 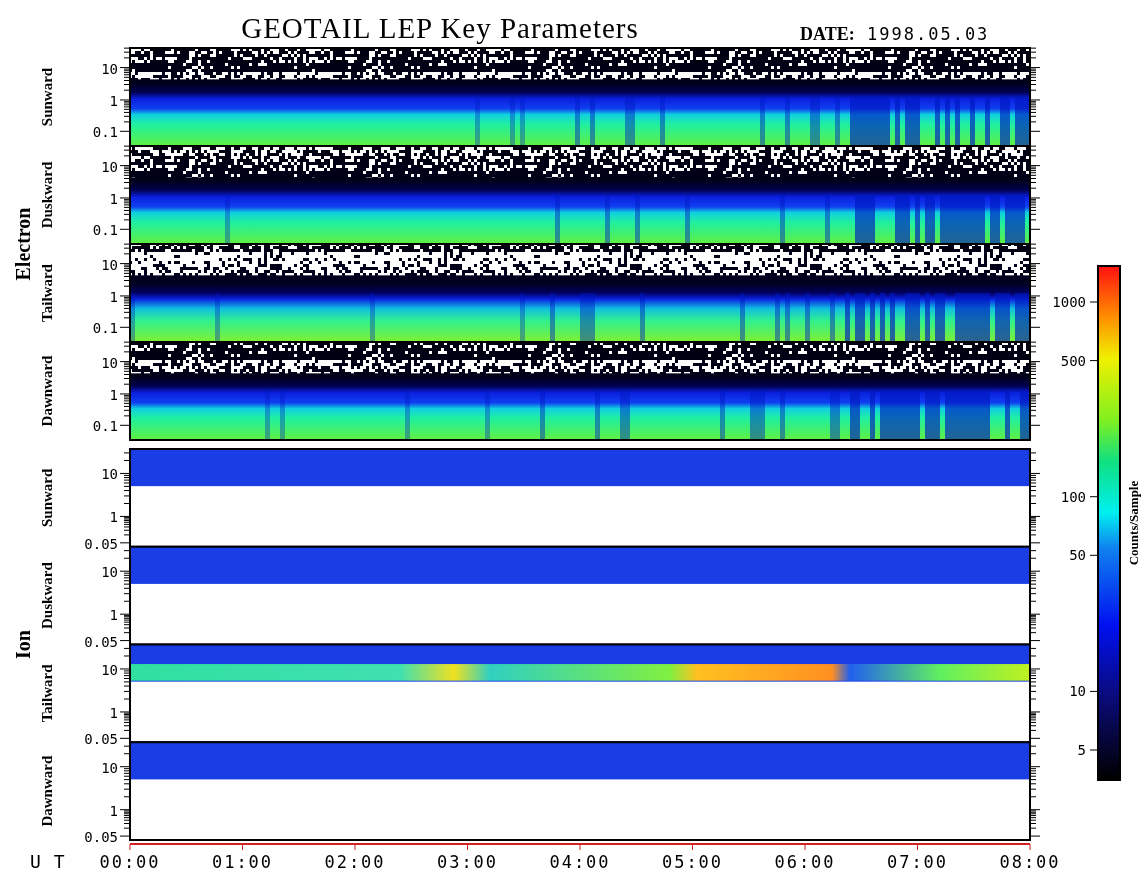 I want to click on particle-group-label: Ion, so click(x=23, y=644).